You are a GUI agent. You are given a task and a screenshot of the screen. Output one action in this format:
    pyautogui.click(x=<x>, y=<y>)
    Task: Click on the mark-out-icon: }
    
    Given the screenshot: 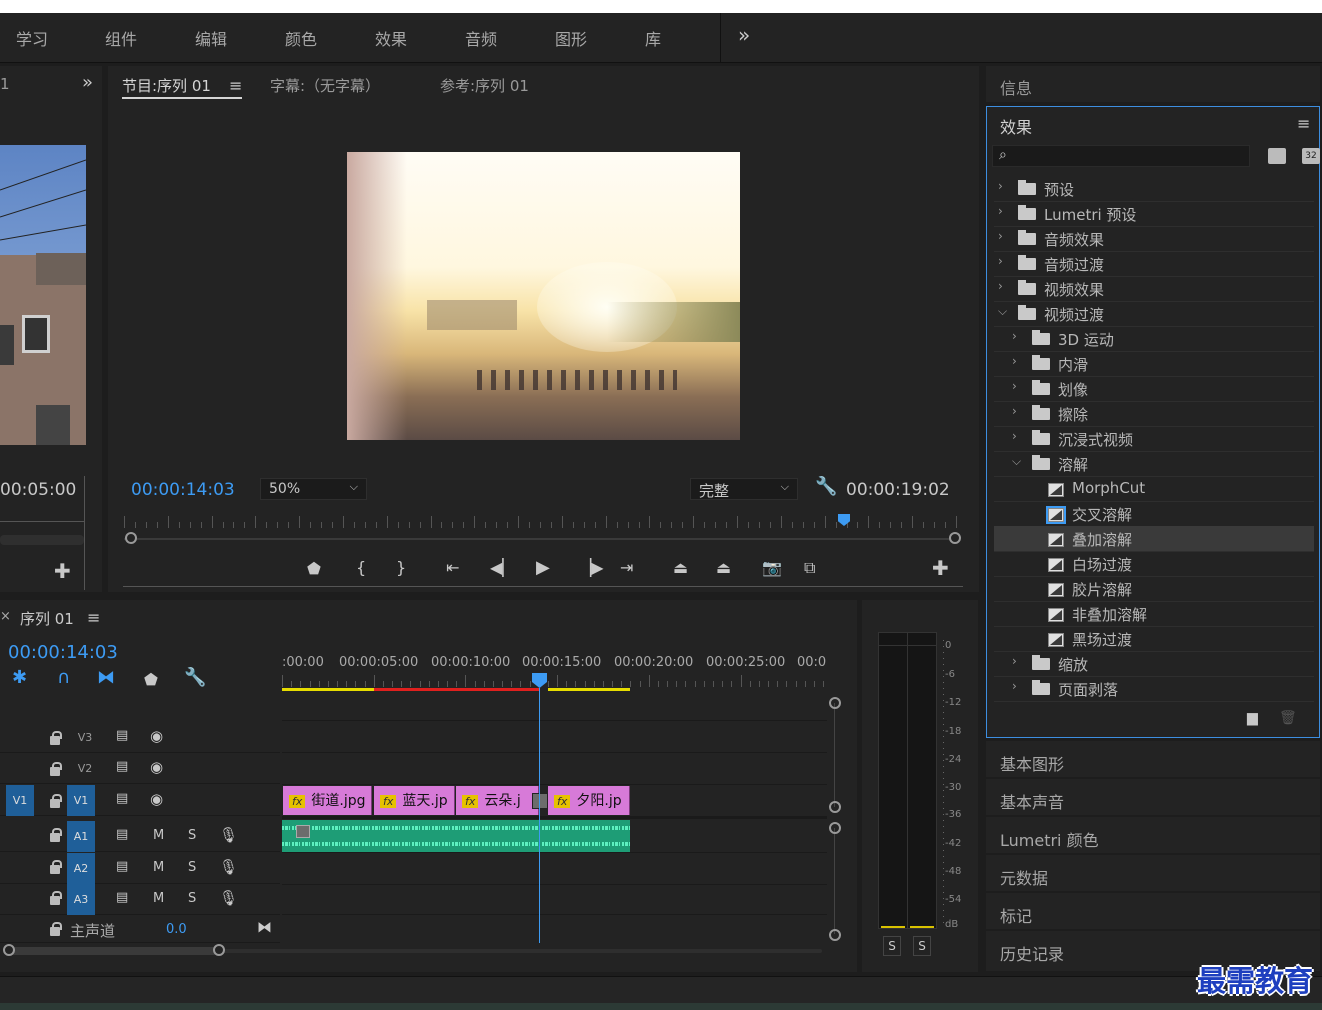 What is the action you would take?
    pyautogui.click(x=401, y=568)
    